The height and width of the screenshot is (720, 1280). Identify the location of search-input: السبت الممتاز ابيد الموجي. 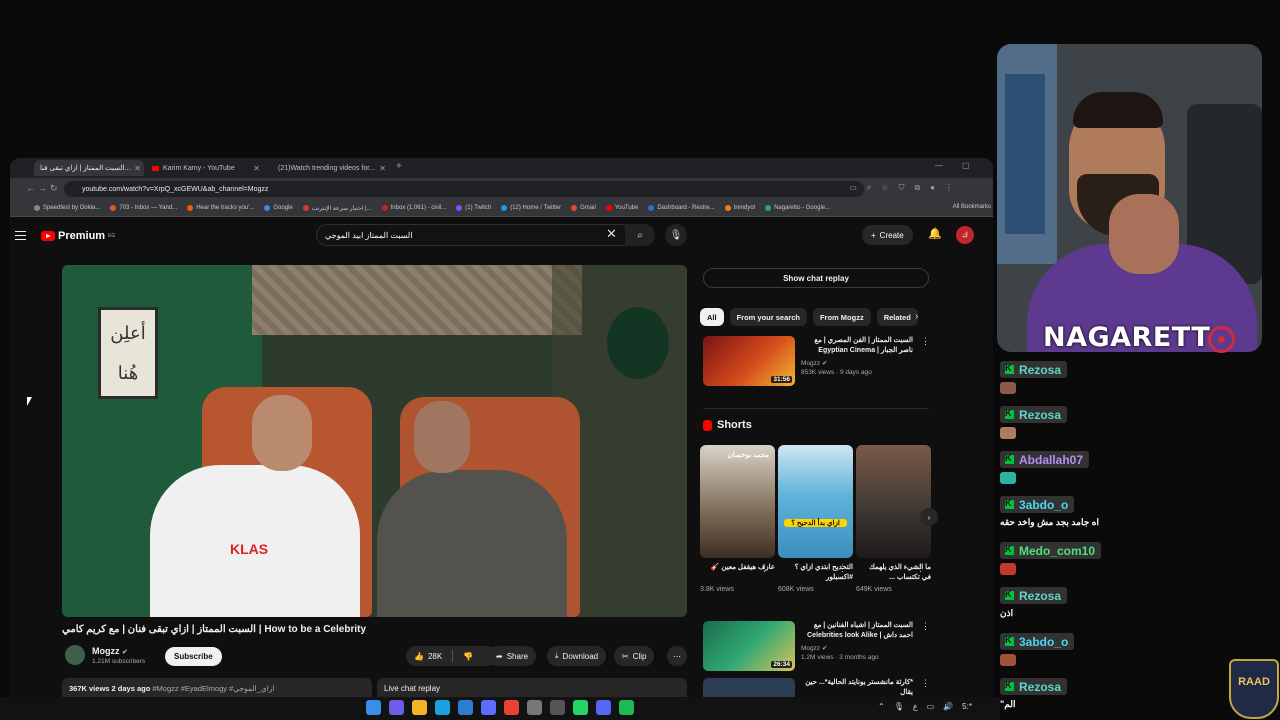
(473, 235).